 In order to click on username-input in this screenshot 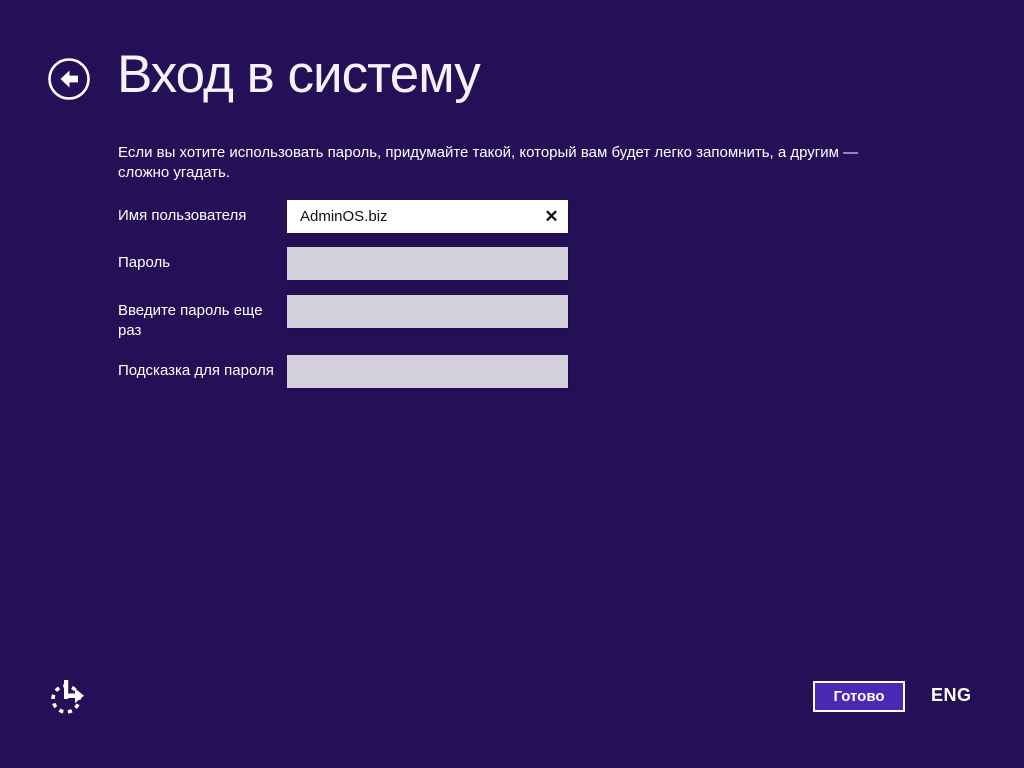, I will do `click(427, 216)`.